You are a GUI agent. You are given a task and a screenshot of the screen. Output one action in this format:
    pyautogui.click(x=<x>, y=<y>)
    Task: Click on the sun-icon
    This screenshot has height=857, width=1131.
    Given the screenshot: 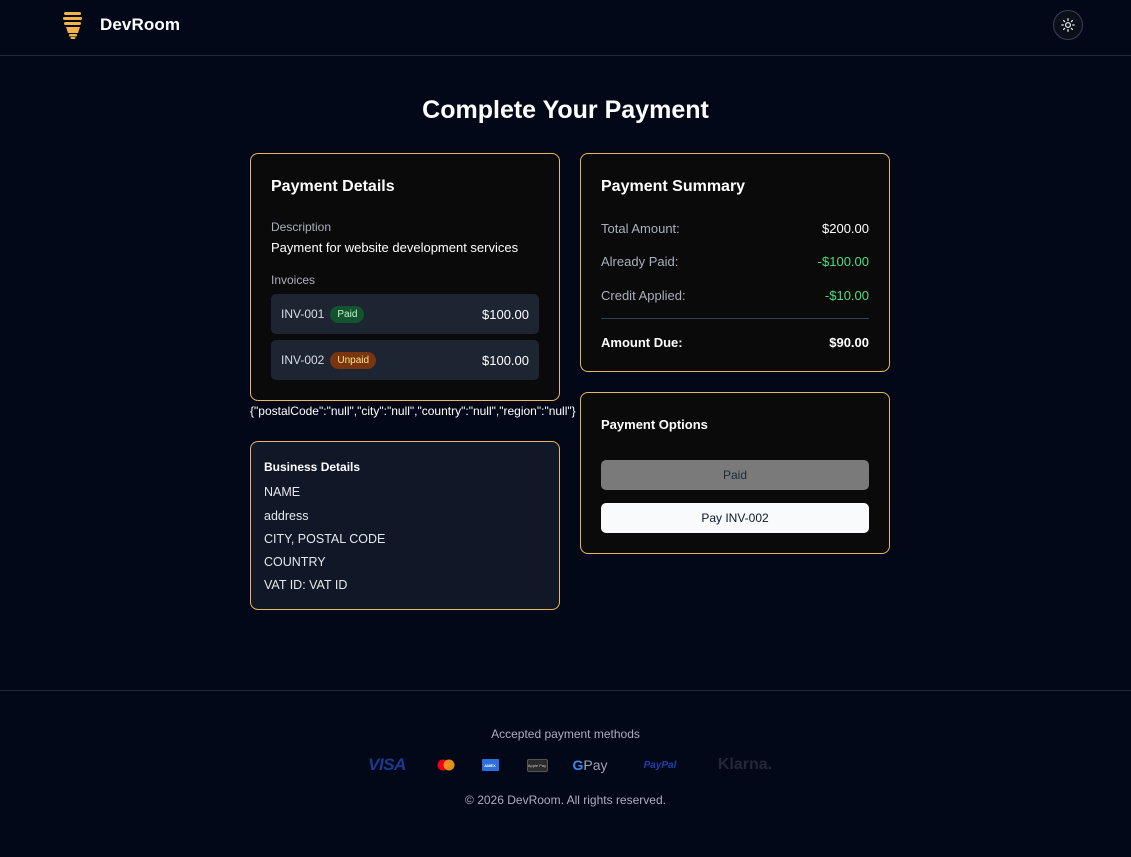 What is the action you would take?
    pyautogui.click(x=1068, y=25)
    